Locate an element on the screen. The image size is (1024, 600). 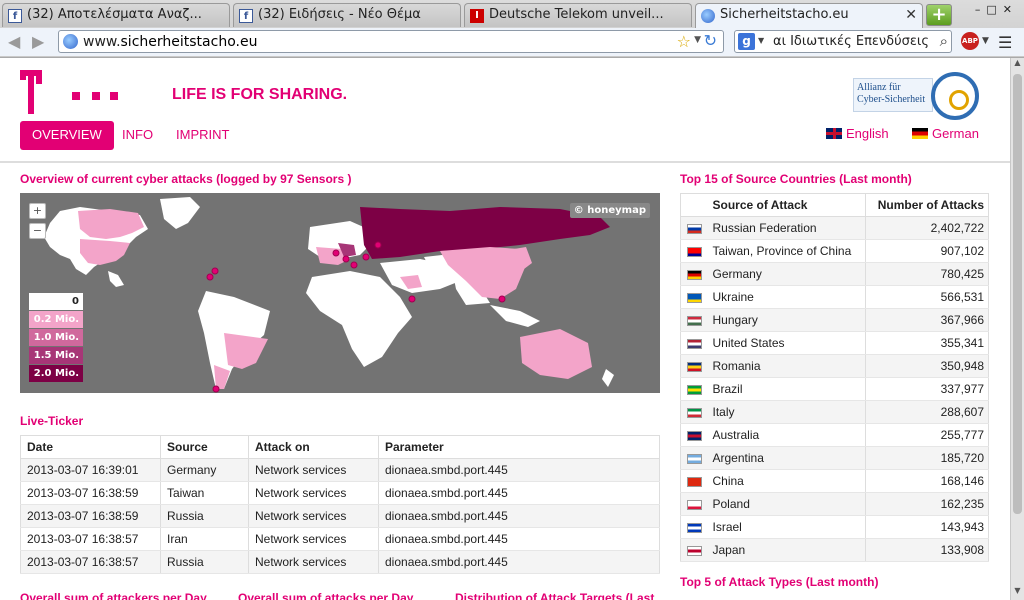
partner-emblem-icon is located at coordinates (955, 96).